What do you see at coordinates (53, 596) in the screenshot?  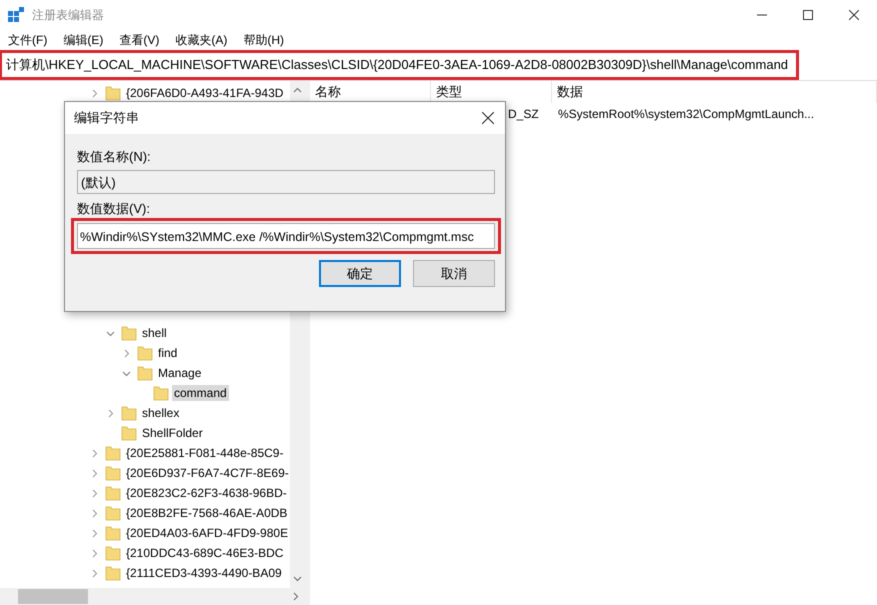 I see `scrollbar-thumb` at bounding box center [53, 596].